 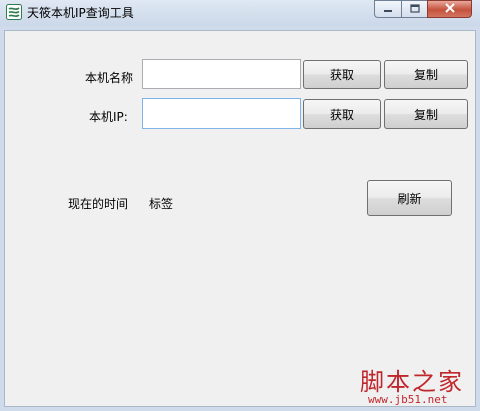 What do you see at coordinates (409, 198) in the screenshot?
I see `refresh-button: 刷新` at bounding box center [409, 198].